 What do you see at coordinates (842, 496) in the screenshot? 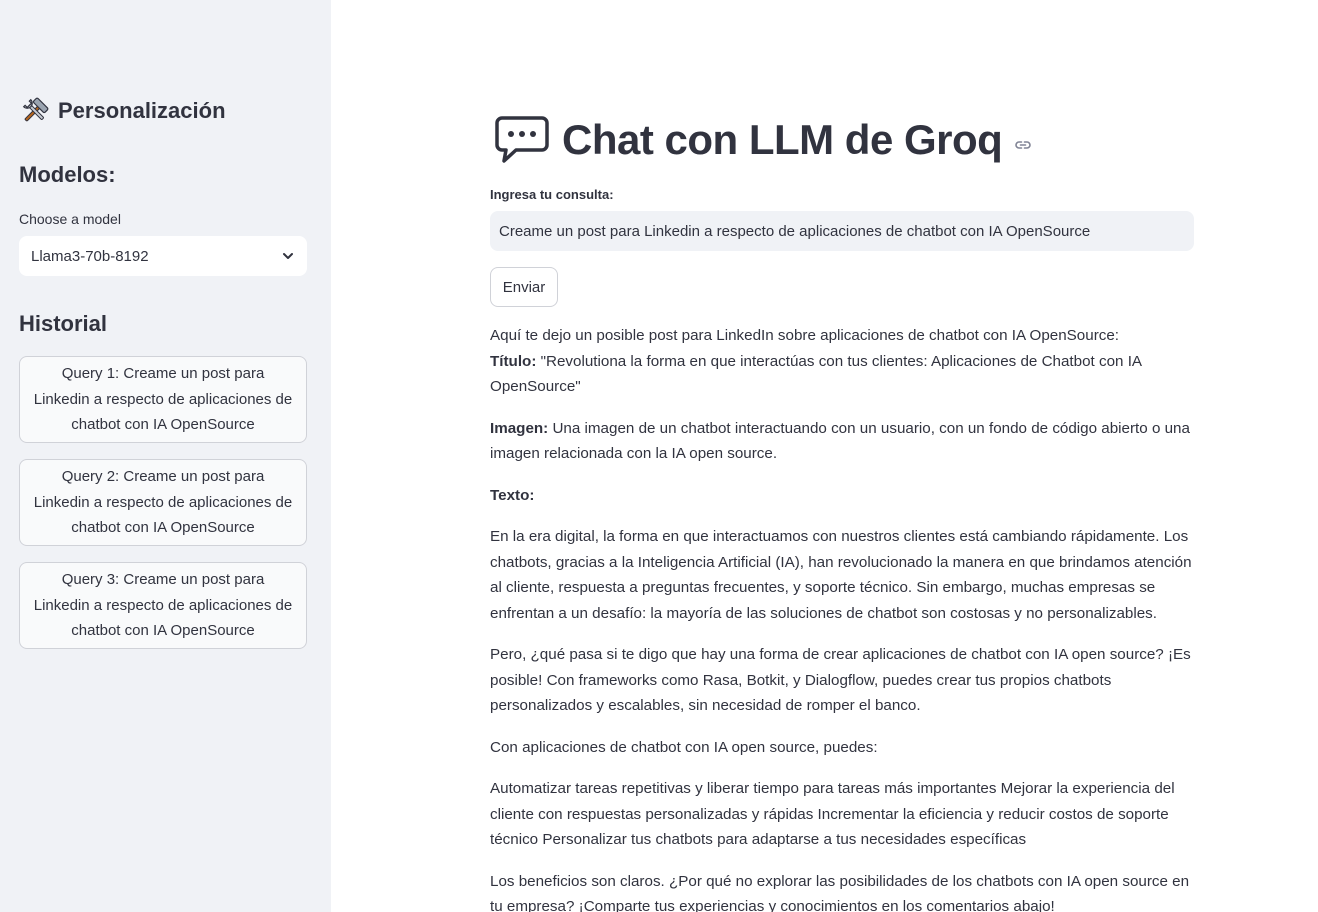
I see `response-text-label: Texto:` at bounding box center [842, 496].